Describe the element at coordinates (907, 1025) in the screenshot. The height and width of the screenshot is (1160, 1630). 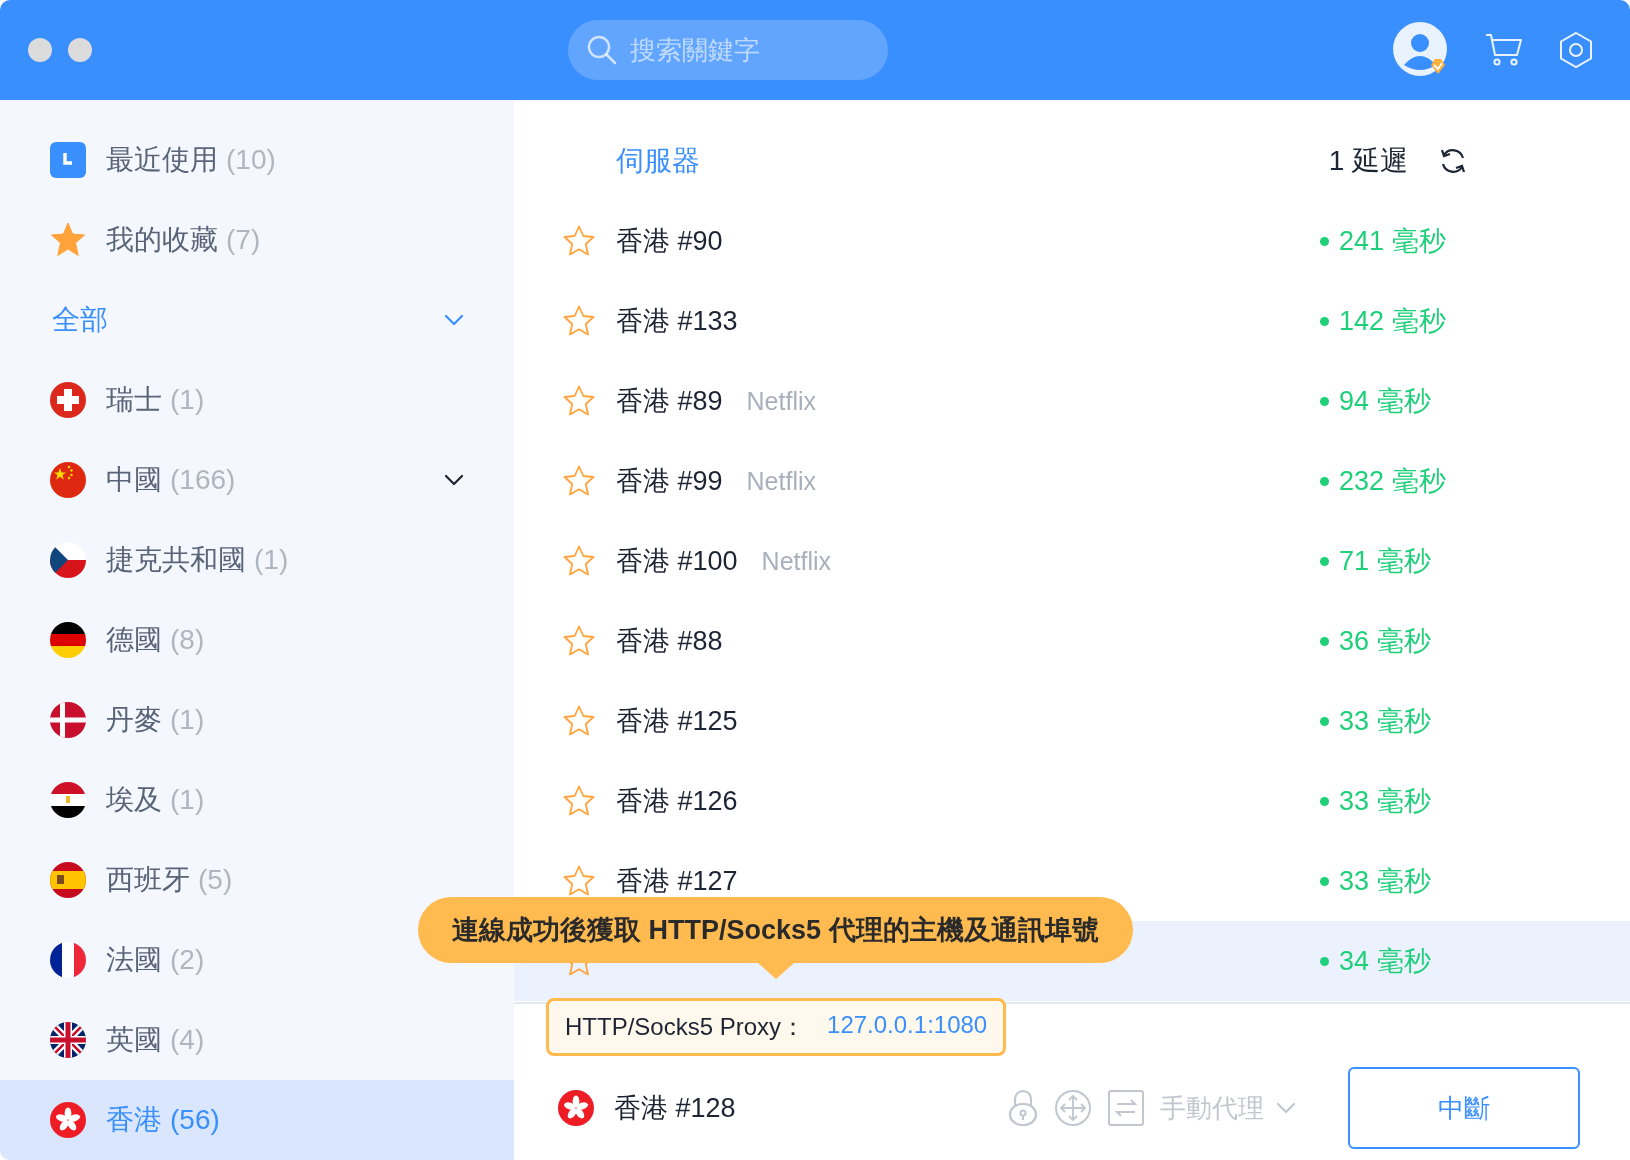
I see `proxy-address: 127.0.0.1:1080` at that location.